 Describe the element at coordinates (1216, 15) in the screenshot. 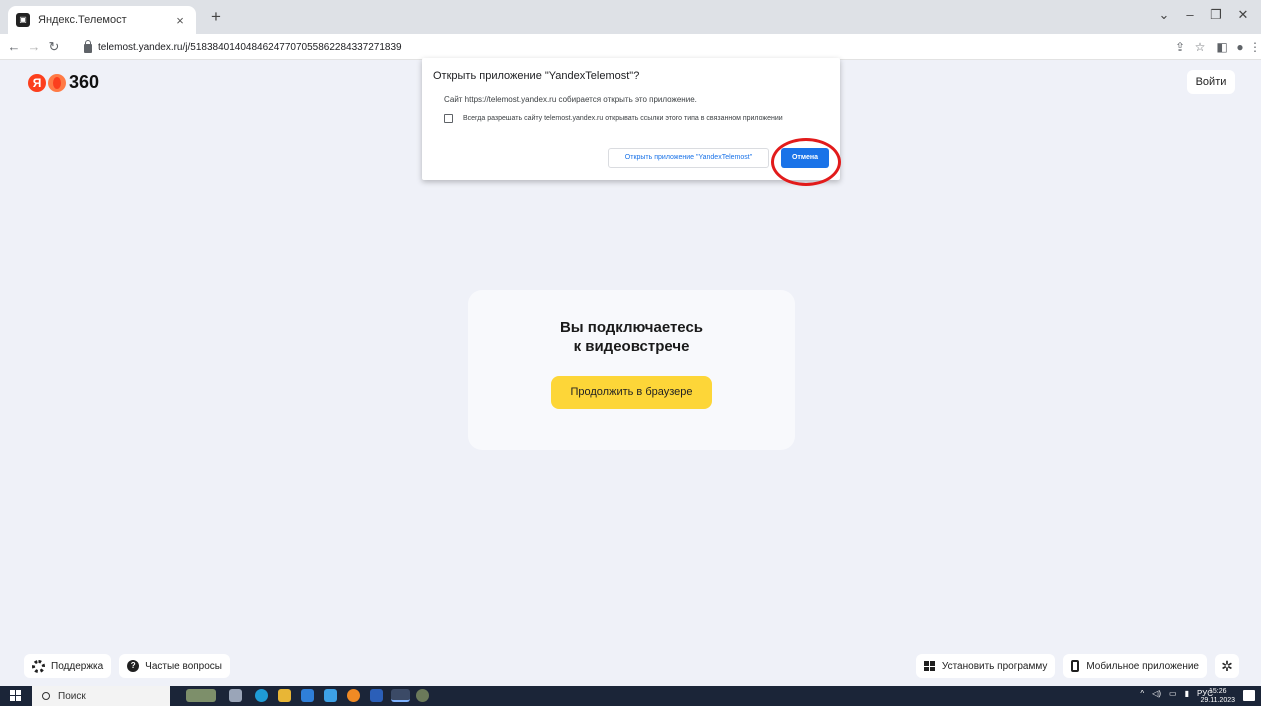

I see `restore-icon: ❐` at that location.